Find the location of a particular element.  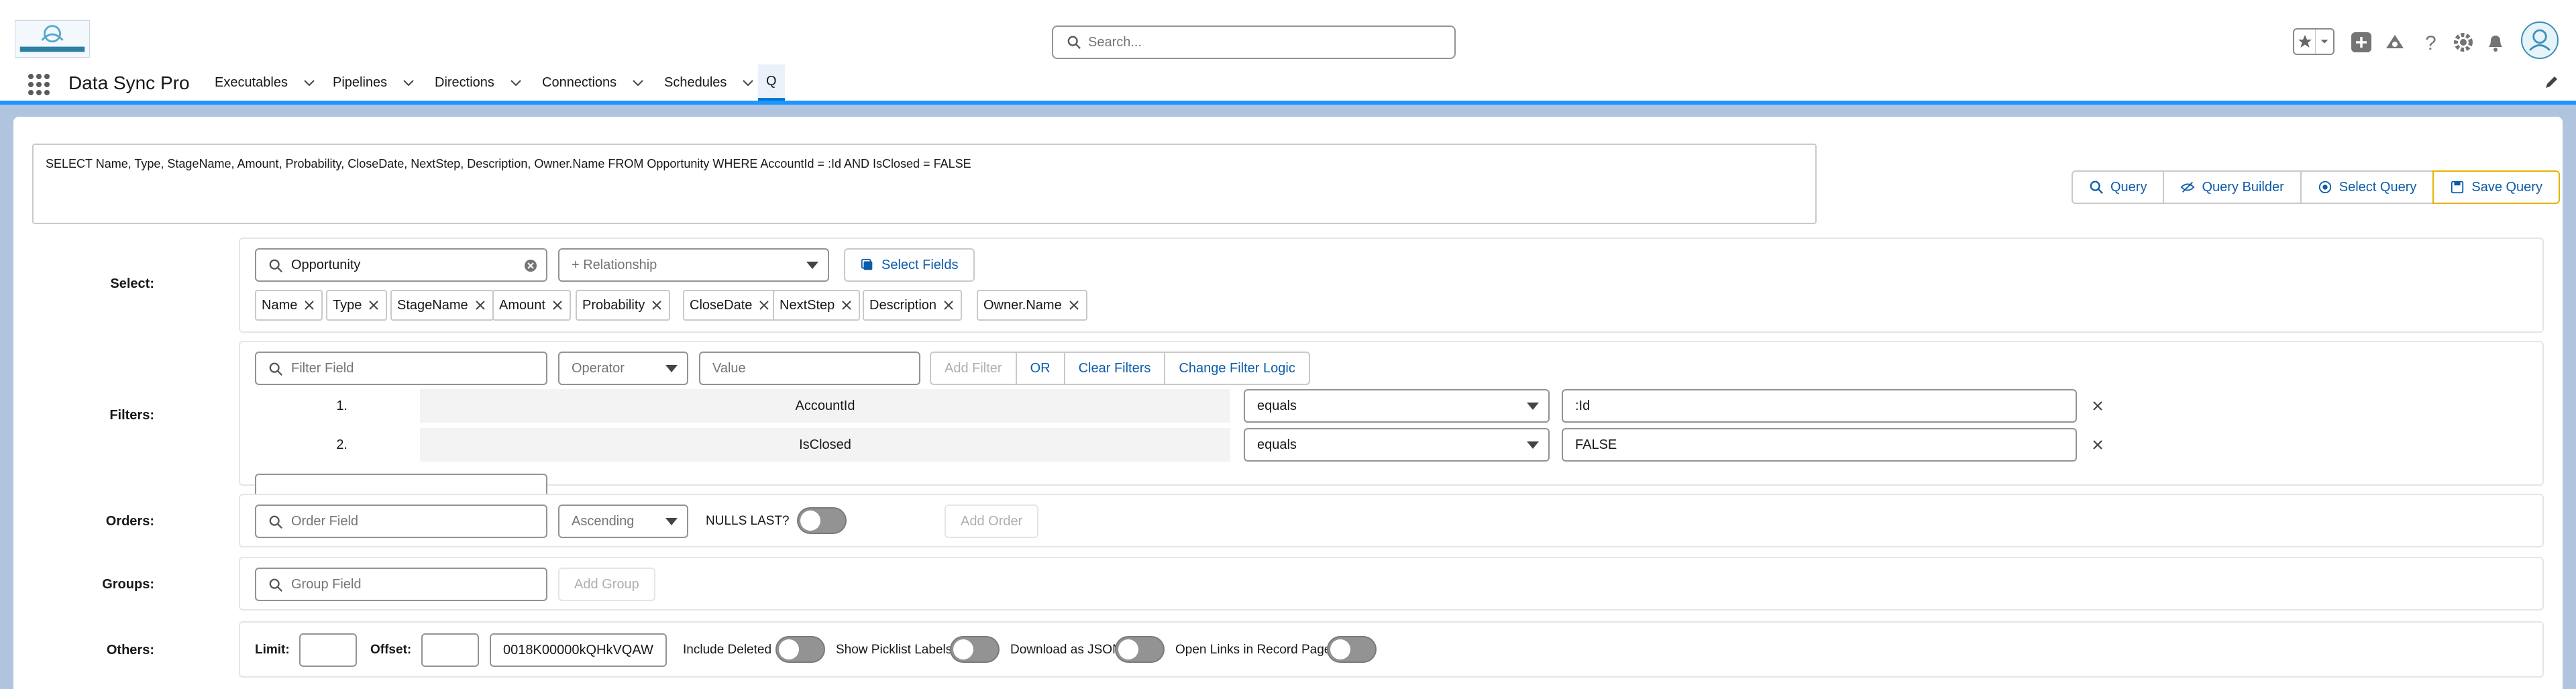

order-field-input: Order Field is located at coordinates (401, 521).